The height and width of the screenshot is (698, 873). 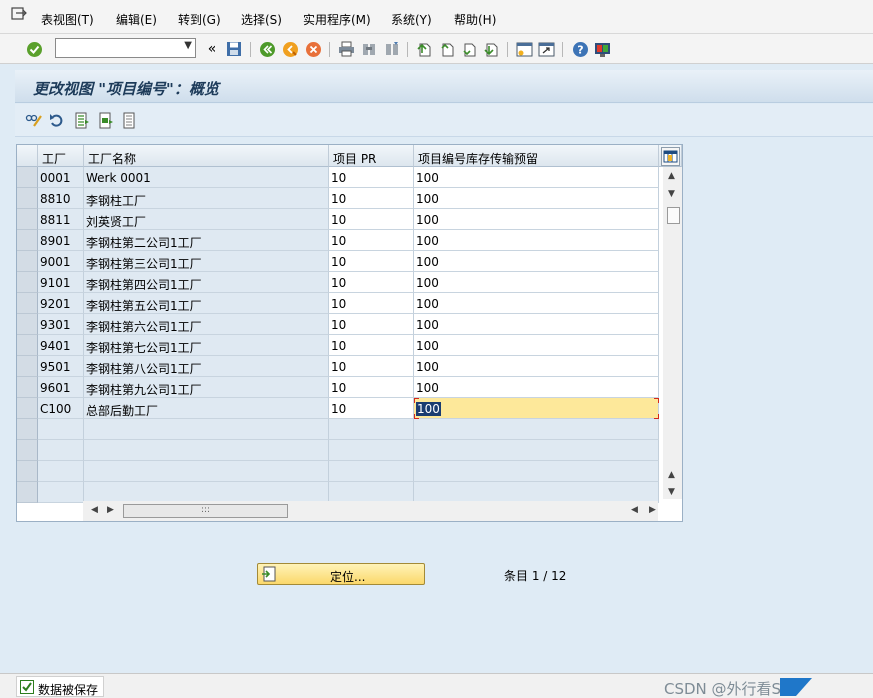 What do you see at coordinates (670, 156) in the screenshot?
I see `table-settings-button` at bounding box center [670, 156].